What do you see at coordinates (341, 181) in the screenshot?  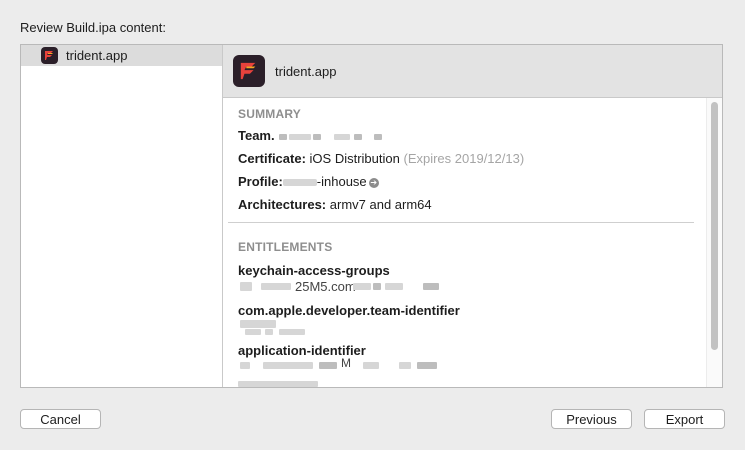 I see `profile-value: -inhouse` at bounding box center [341, 181].